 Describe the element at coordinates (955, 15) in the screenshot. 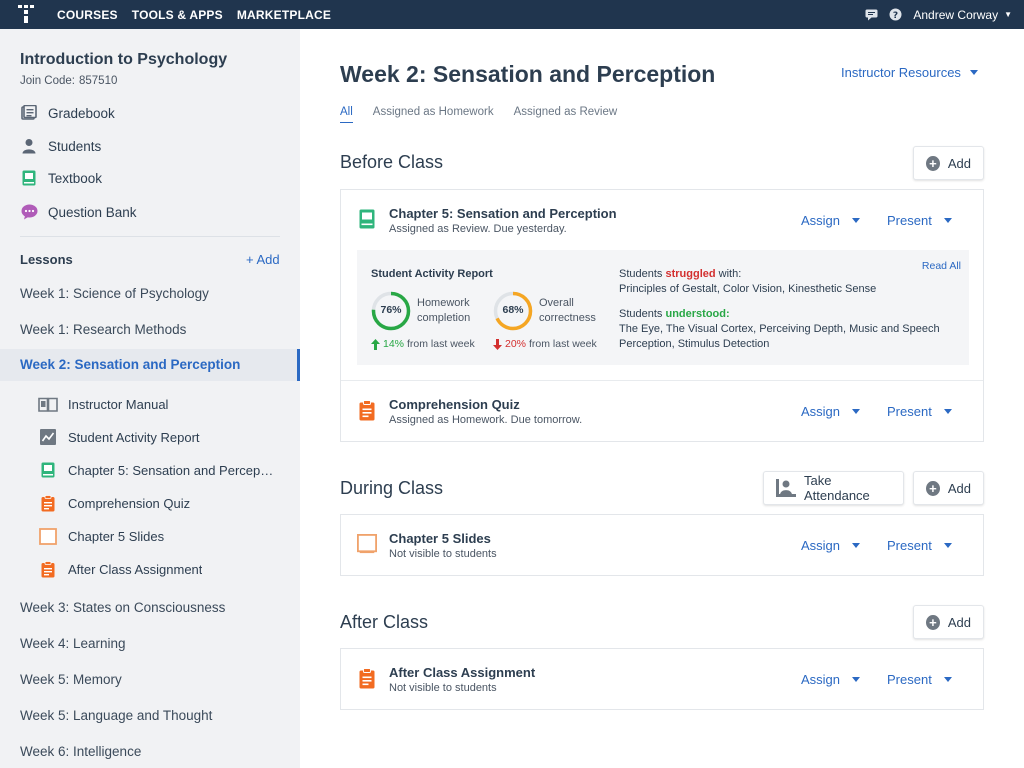

I see `user-menu: Andrew Corway` at that location.